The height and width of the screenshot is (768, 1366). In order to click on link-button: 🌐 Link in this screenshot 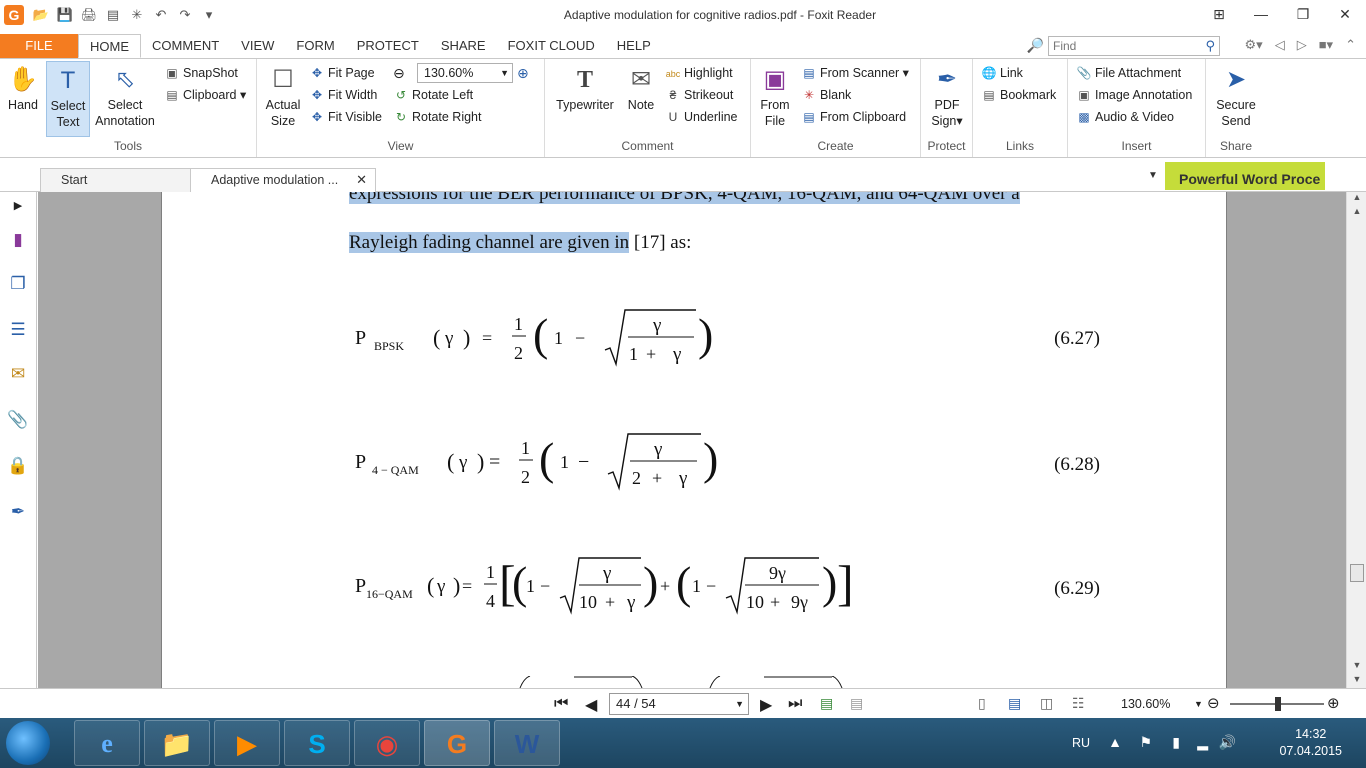, I will do `click(1002, 73)`.